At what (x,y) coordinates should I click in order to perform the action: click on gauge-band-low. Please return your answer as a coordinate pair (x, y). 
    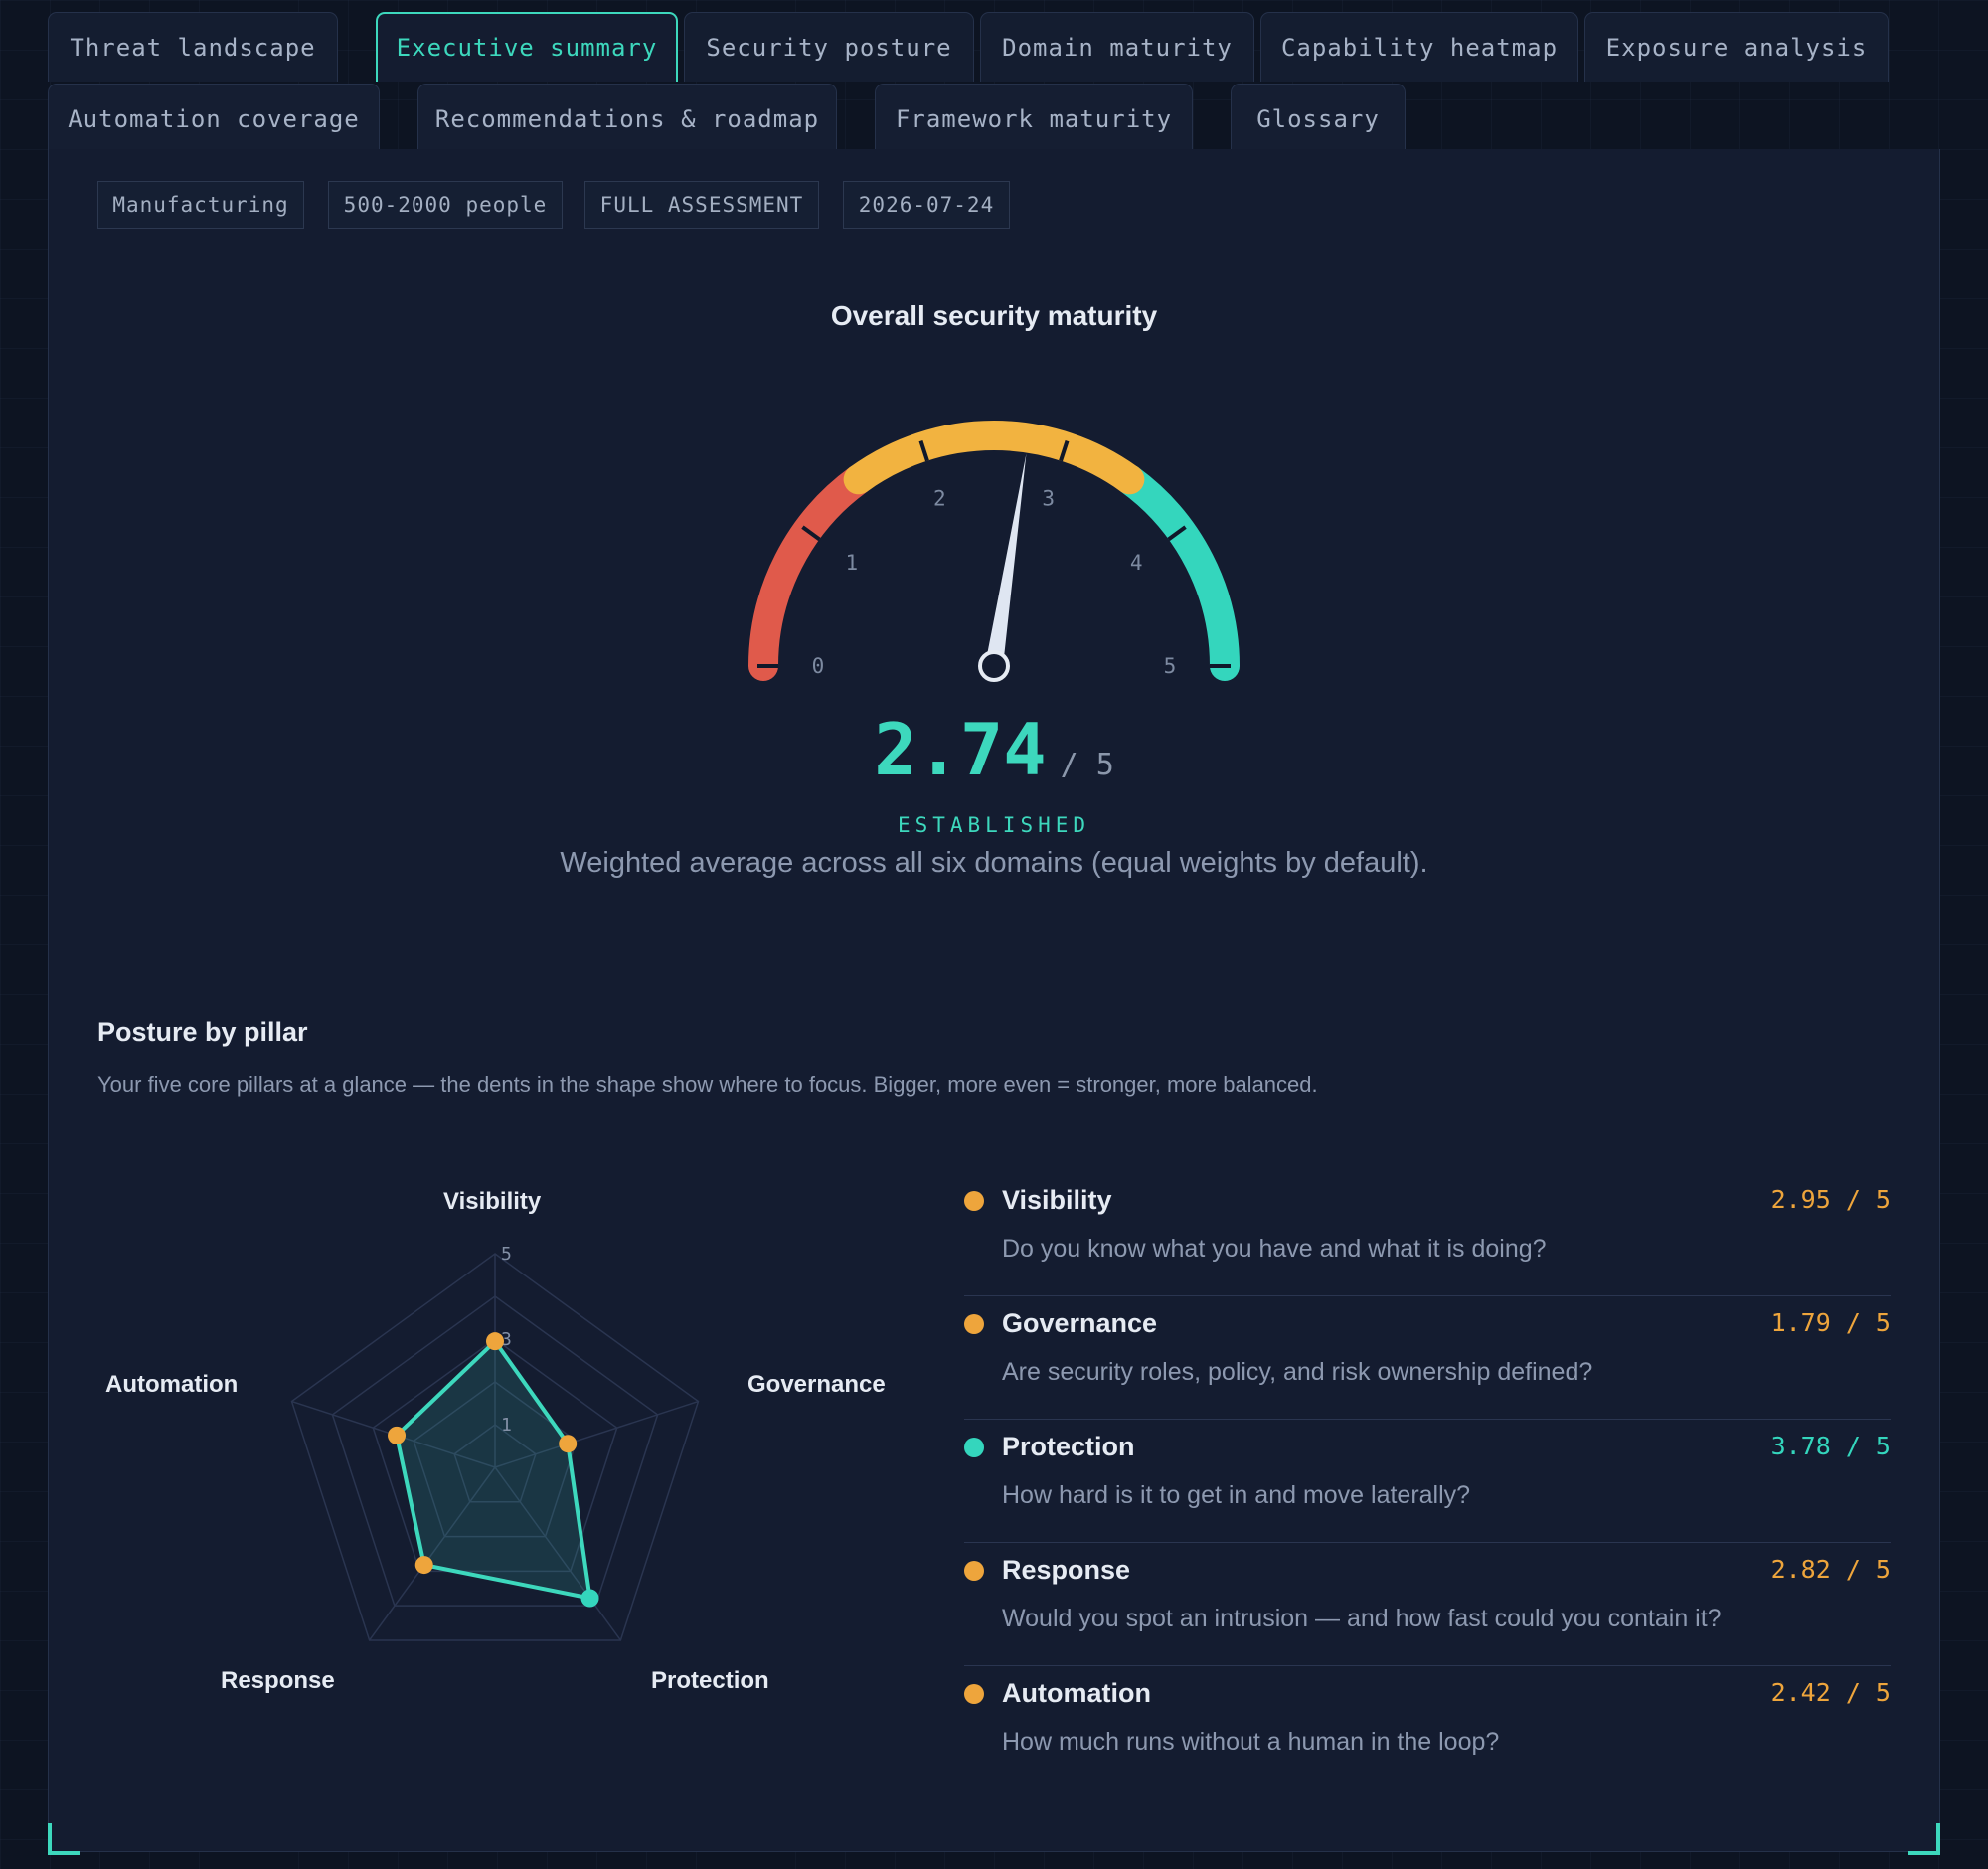
    Looking at the image, I should click on (811, 572).